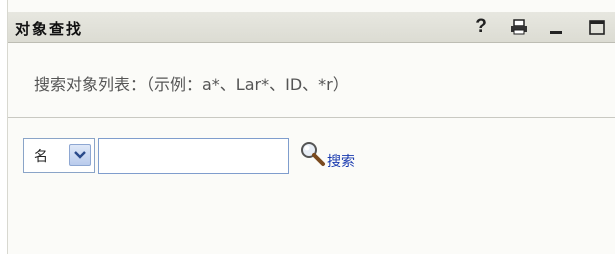 Image resolution: width=615 pixels, height=254 pixels. I want to click on search-link: 搜索, so click(341, 161).